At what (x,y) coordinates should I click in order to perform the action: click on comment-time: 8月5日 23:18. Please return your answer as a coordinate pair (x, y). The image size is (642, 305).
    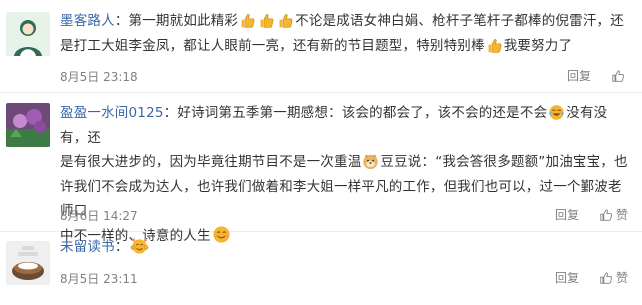
    Looking at the image, I should click on (99, 77).